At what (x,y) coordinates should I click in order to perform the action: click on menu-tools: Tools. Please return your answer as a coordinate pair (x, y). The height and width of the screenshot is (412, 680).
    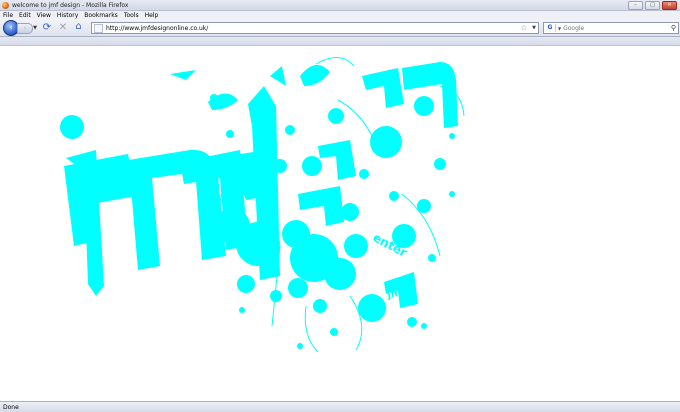
    Looking at the image, I should click on (131, 15).